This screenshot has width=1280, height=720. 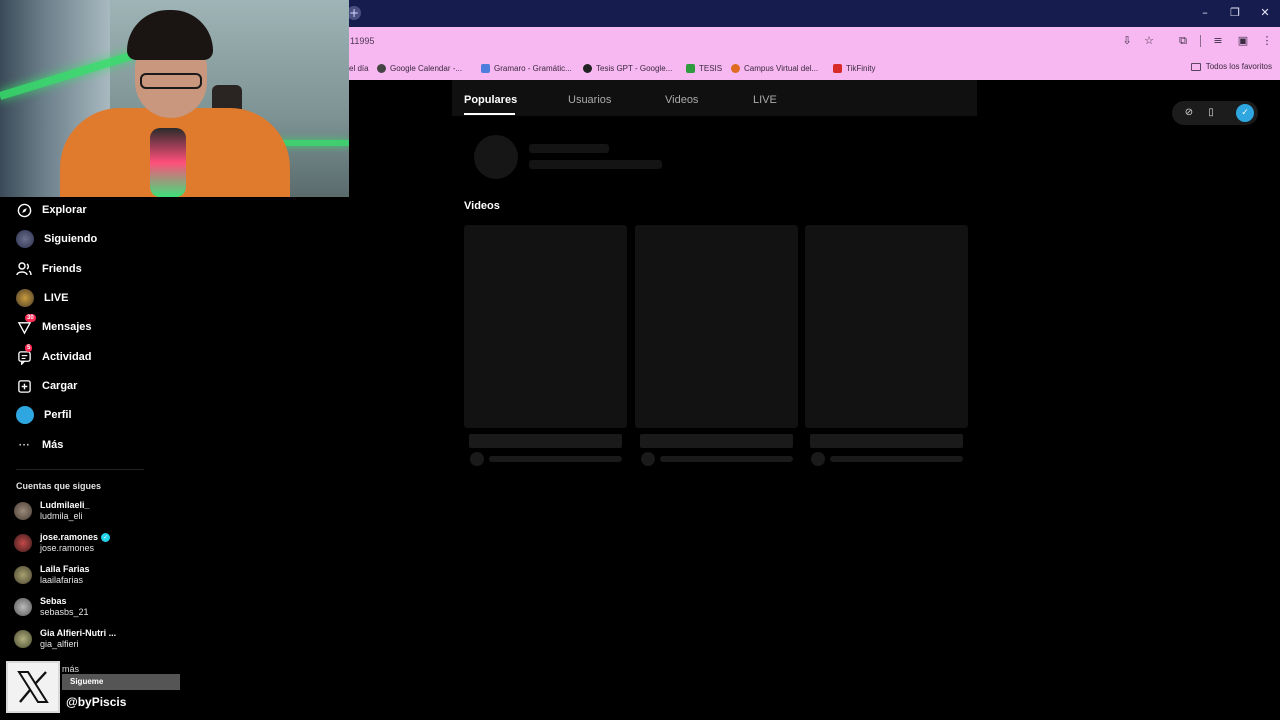 I want to click on nav-explorar: Explorar, so click(x=51, y=210).